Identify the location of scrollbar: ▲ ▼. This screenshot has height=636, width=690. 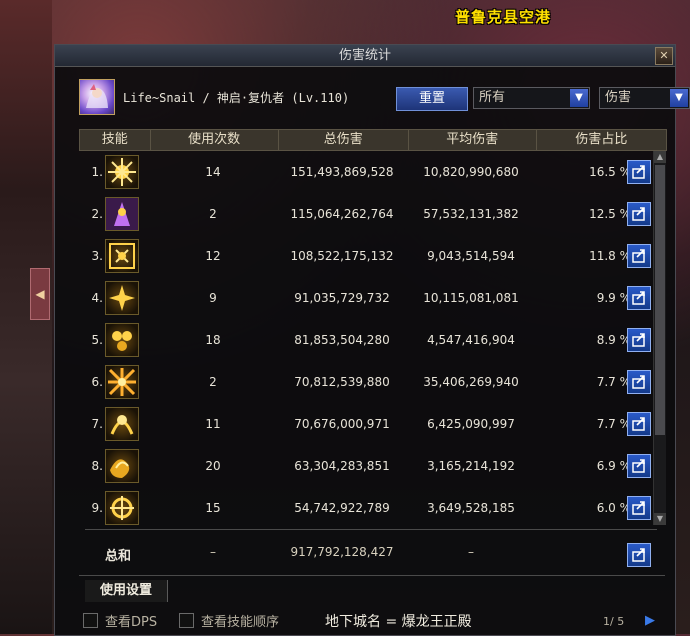
(659, 338).